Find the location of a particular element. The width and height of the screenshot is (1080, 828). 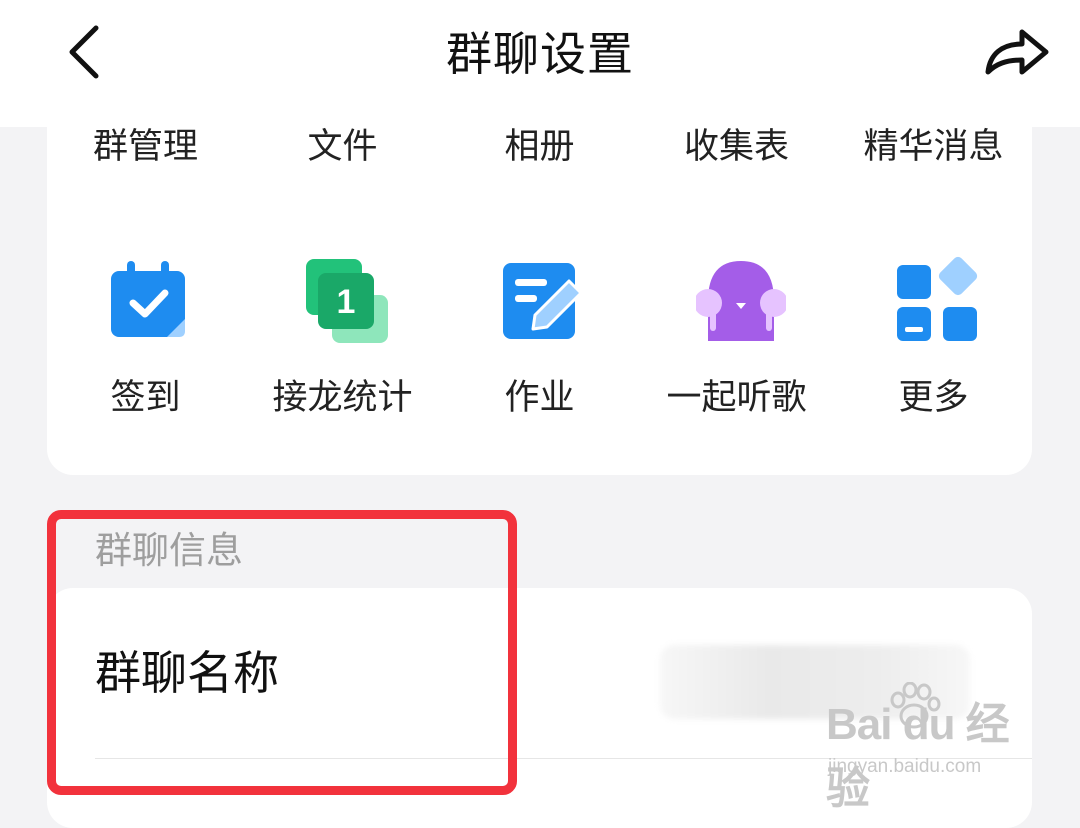

function-collection-form: 收集表 is located at coordinates (736, 147).